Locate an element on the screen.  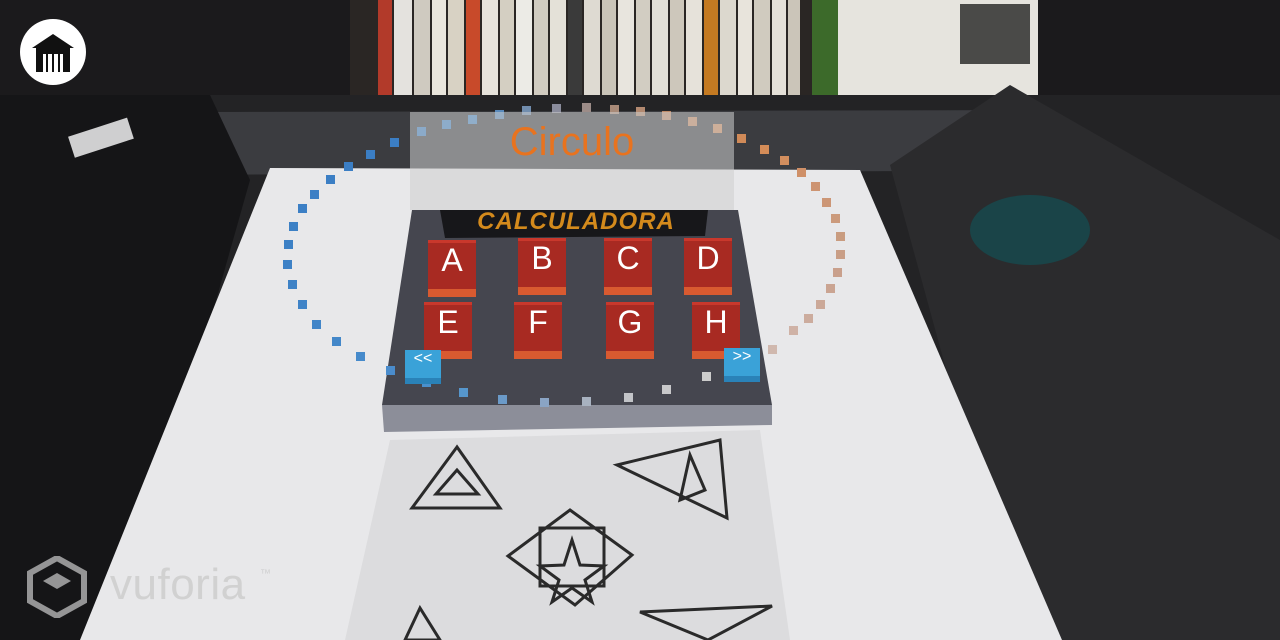
key-g: G is located at coordinates (630, 326).